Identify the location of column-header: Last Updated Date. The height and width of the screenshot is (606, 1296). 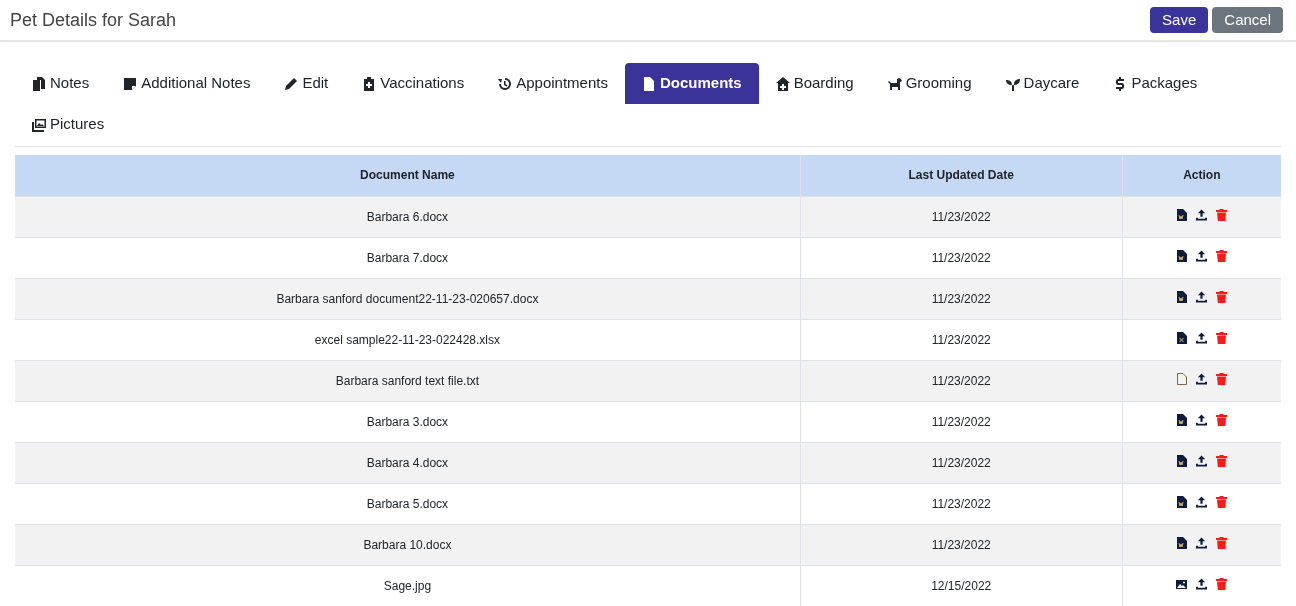
(961, 175).